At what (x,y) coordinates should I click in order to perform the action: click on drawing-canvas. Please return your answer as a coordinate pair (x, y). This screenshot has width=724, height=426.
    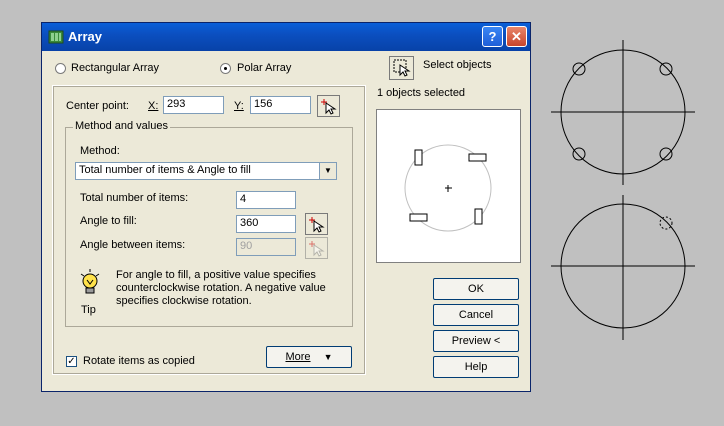
    Looking at the image, I should click on (623, 190).